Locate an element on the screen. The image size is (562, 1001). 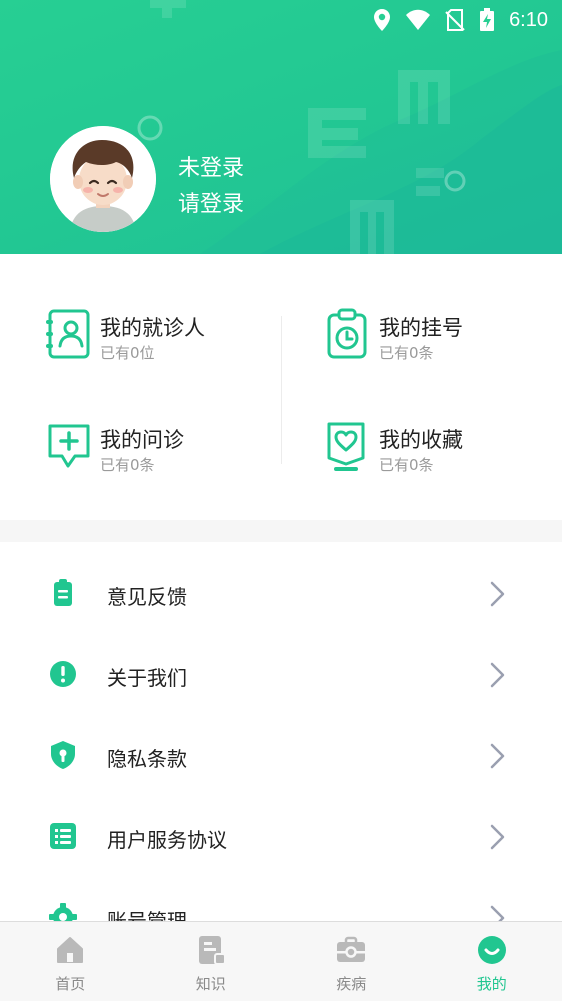
tab-home: 首页 is located at coordinates (70, 961).